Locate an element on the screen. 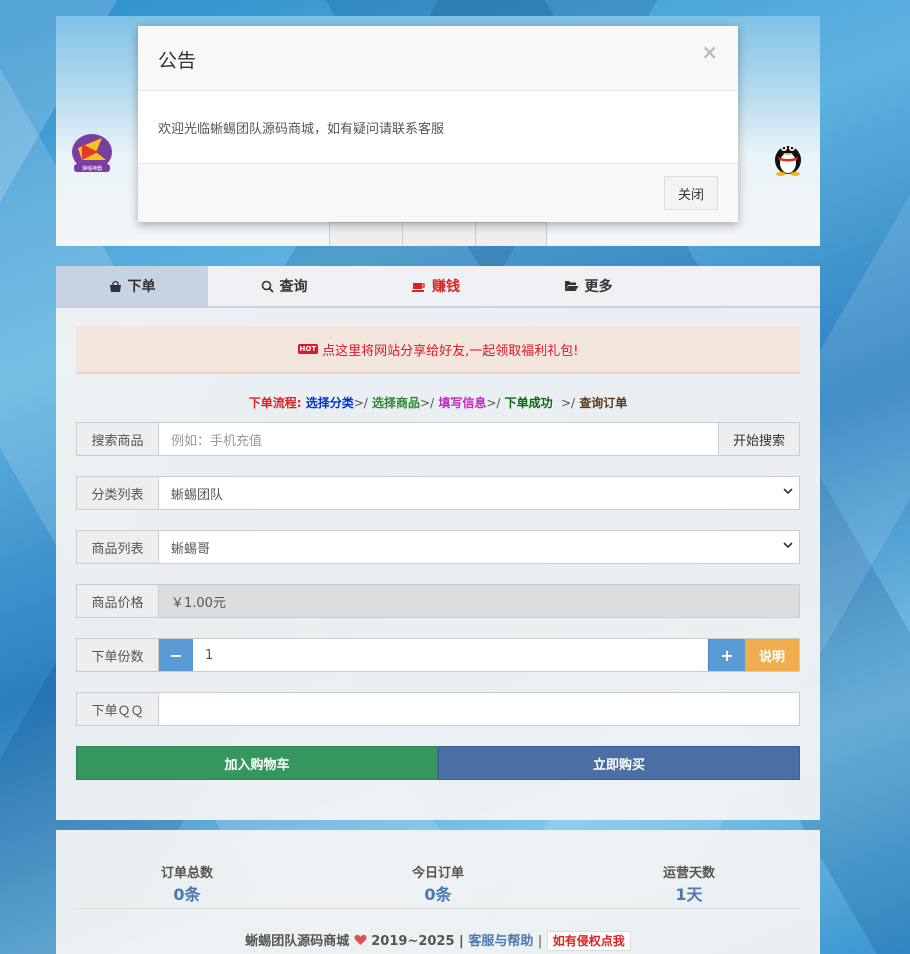 The height and width of the screenshot is (954, 910). folder-open-icon is located at coordinates (571, 286).